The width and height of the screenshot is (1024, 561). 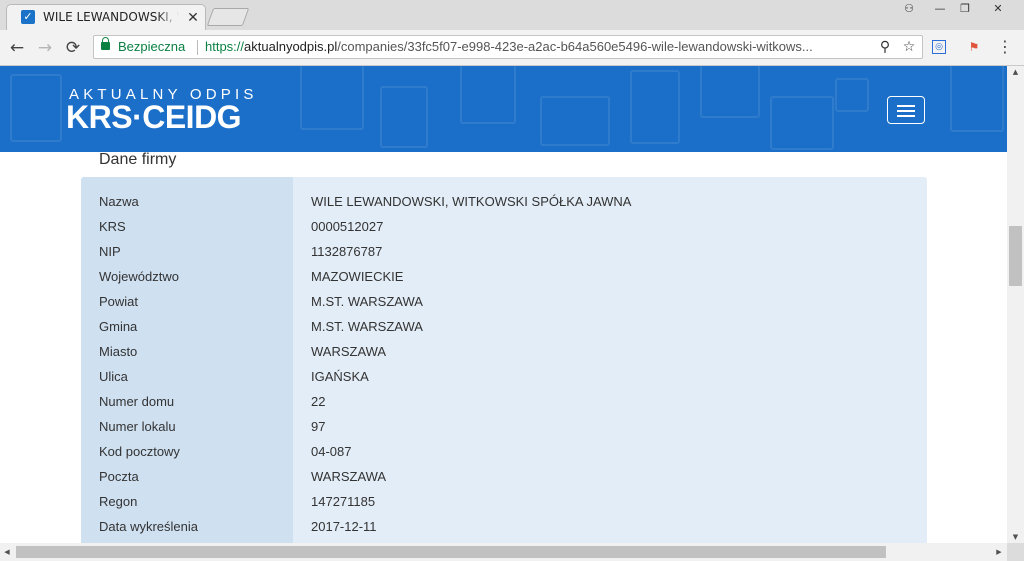 I want to click on tab-title: WILE LEWANDOWSKI, WITKOWSKI SPÓŁKA JAWNA, so click(x=111, y=17).